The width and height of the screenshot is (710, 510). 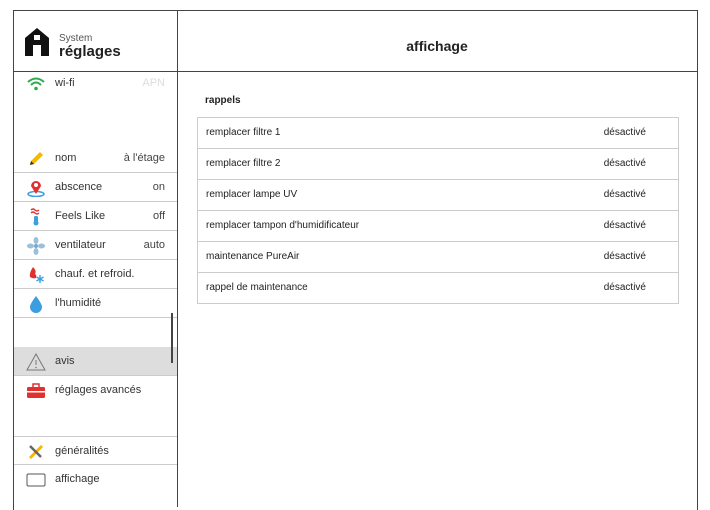 What do you see at coordinates (65, 361) in the screenshot?
I see `sidebar-item-label: avis` at bounding box center [65, 361].